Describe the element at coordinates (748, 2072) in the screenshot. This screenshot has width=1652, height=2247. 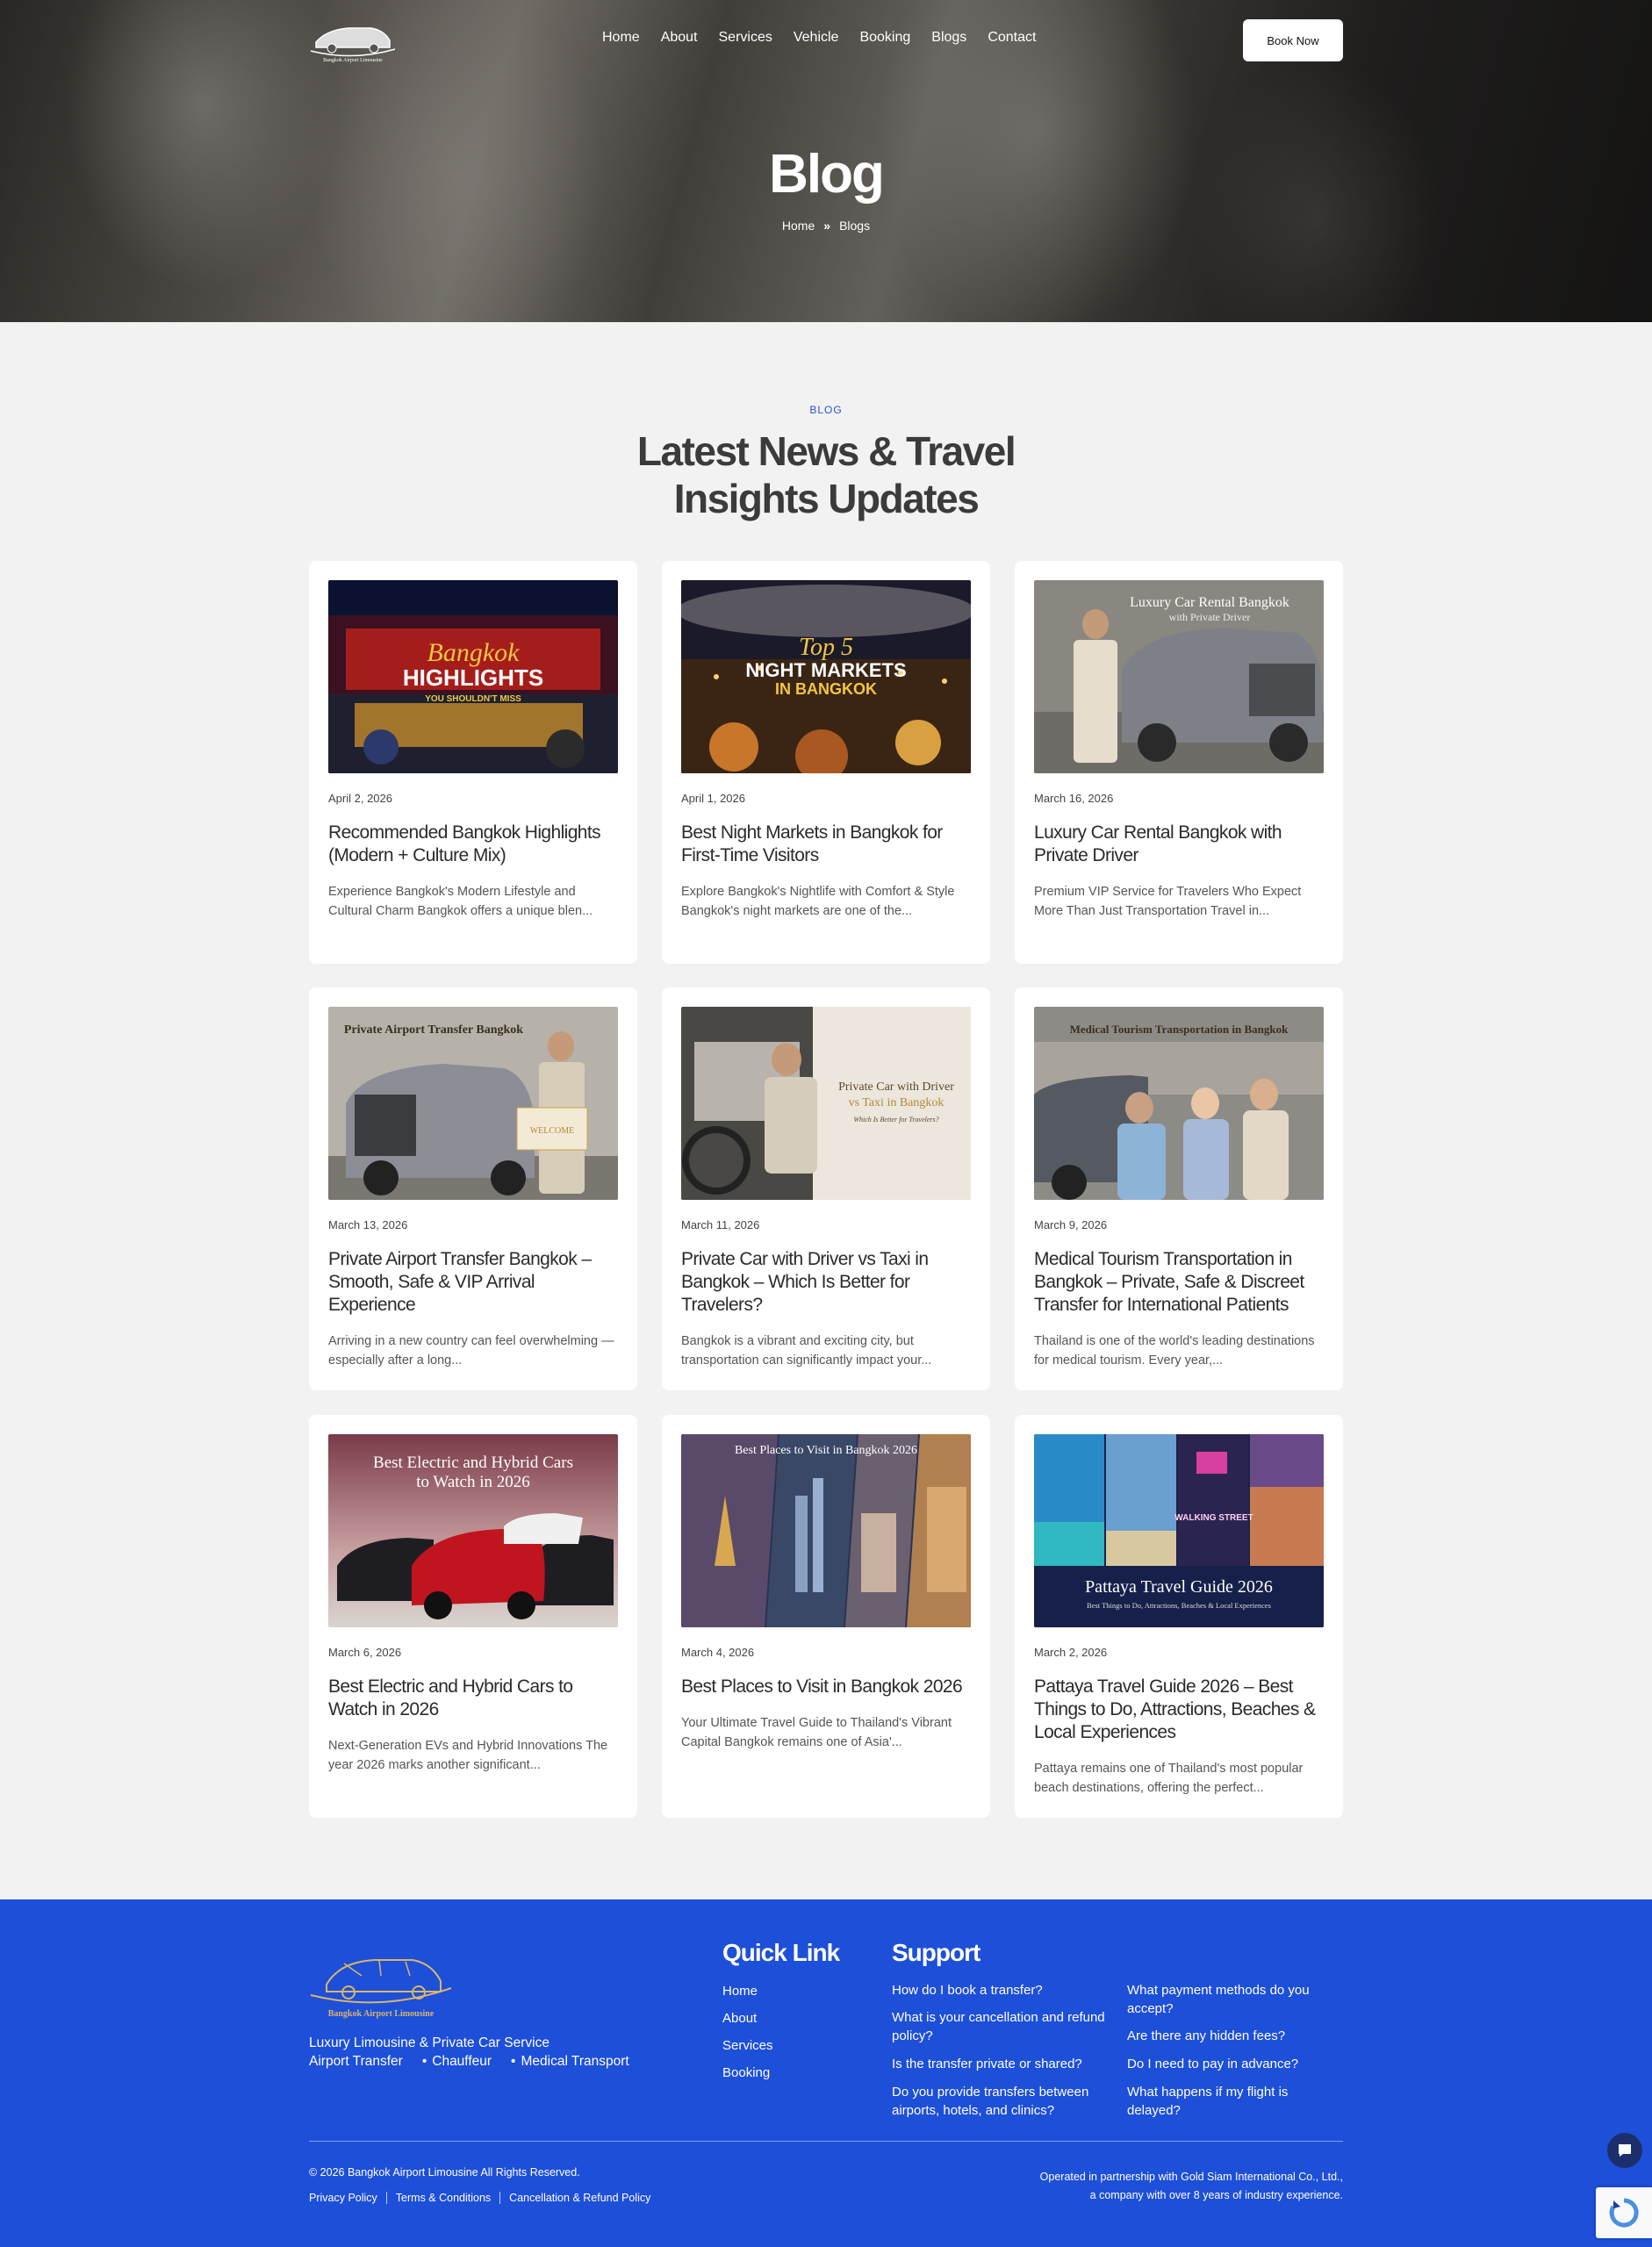
I see `footer-link-booking: Booking` at that location.